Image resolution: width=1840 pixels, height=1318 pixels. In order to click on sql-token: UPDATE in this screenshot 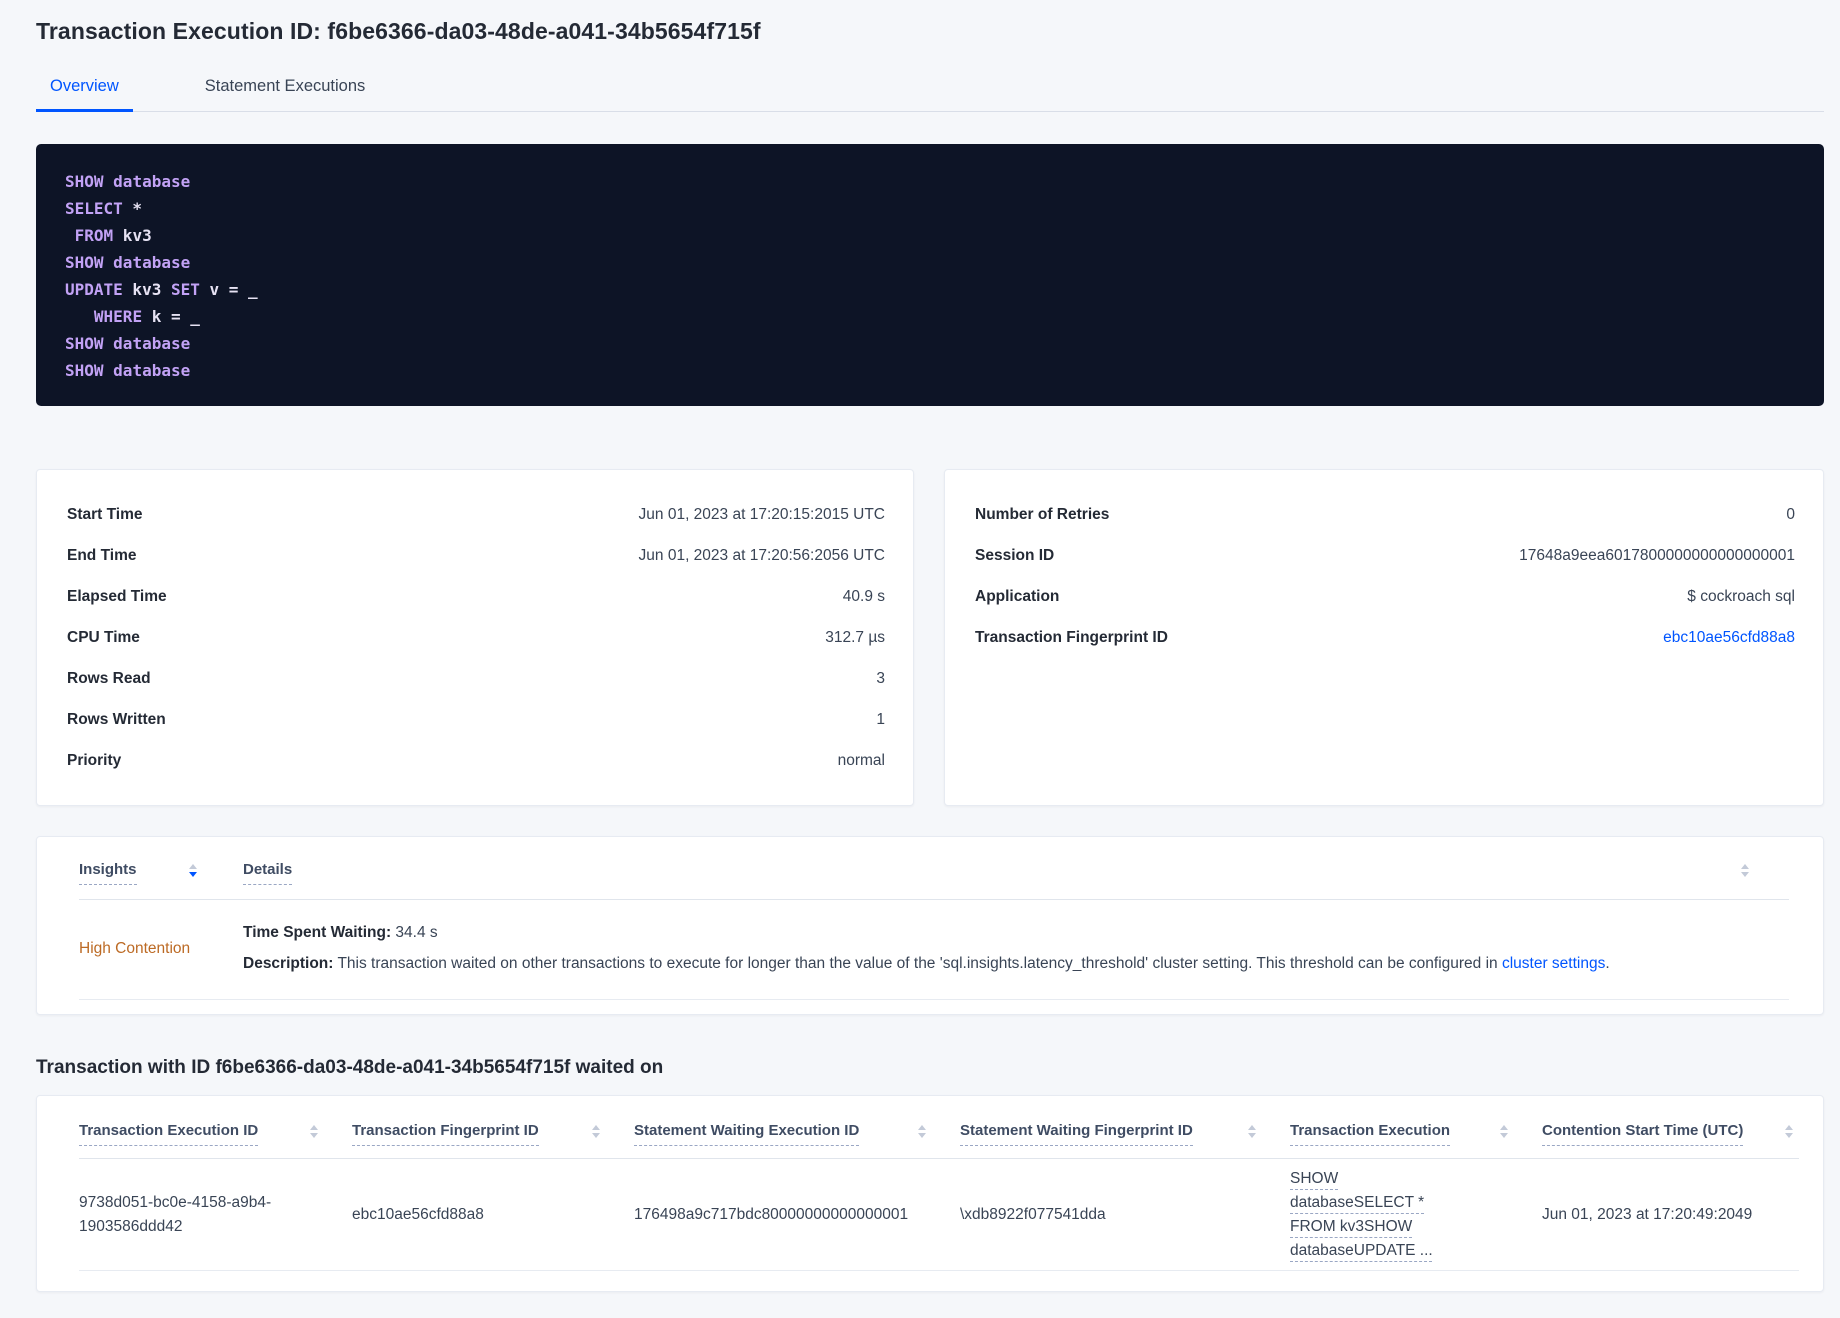, I will do `click(94, 289)`.